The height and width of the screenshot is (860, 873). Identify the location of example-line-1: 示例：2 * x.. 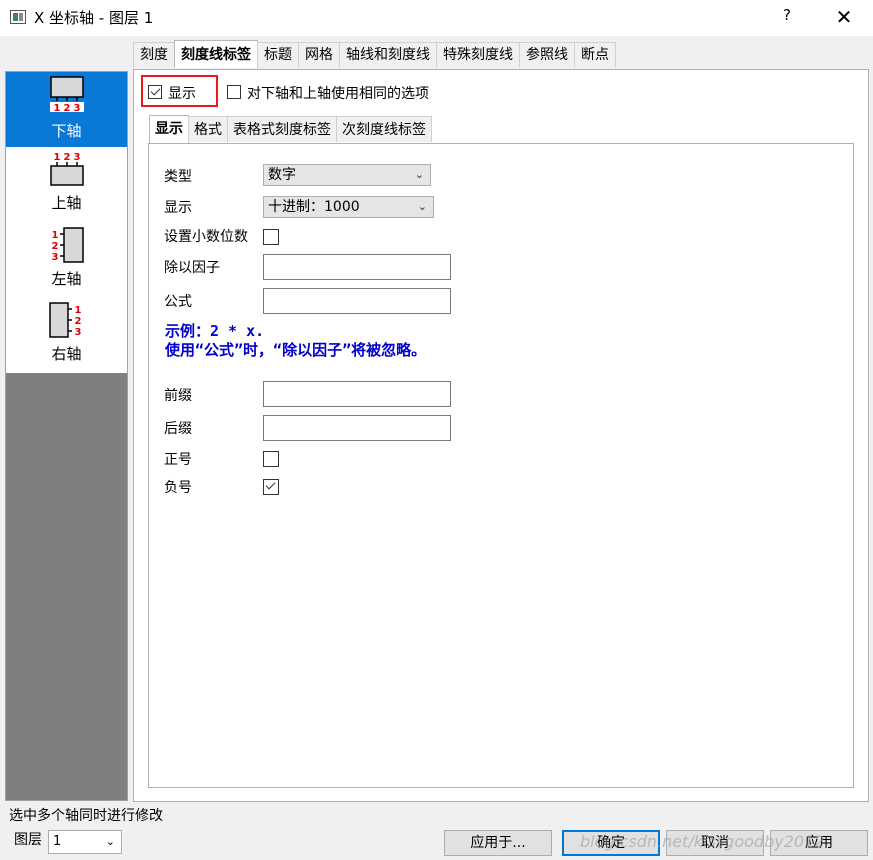
(215, 331).